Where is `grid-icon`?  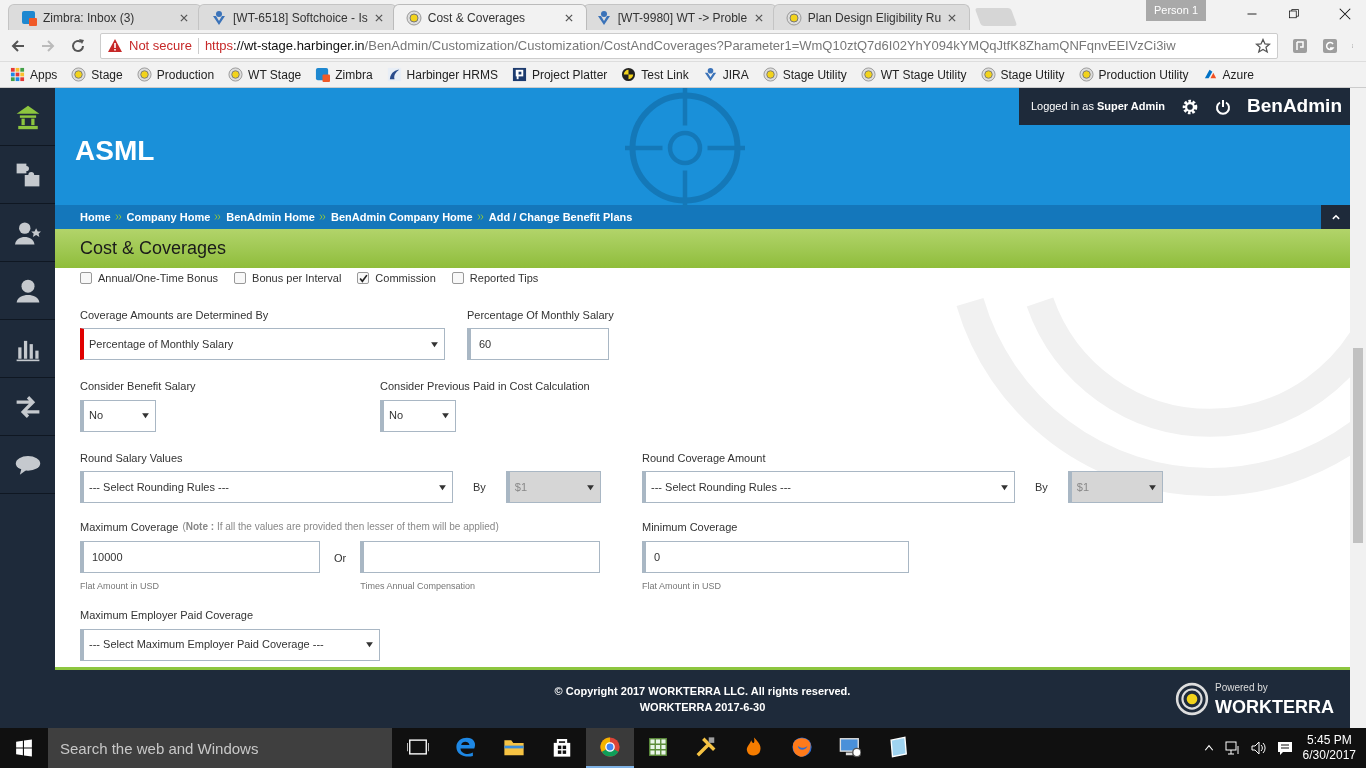 grid-icon is located at coordinates (17, 74).